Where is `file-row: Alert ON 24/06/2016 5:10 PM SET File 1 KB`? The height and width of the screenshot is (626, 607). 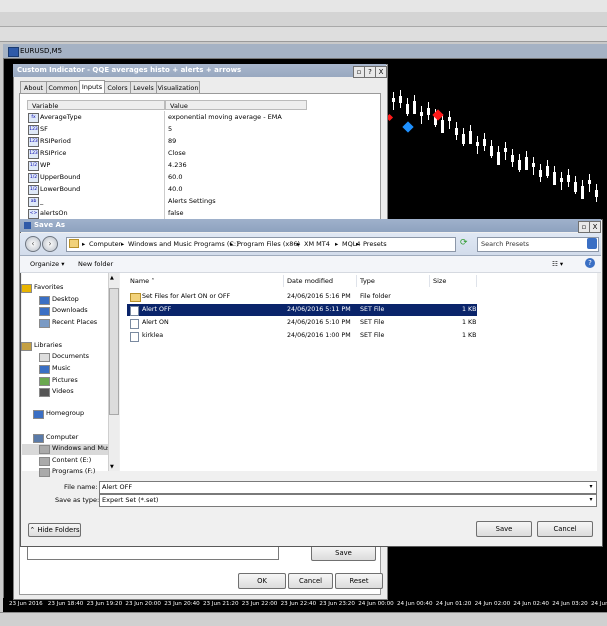 file-row: Alert ON 24/06/2016 5:10 PM SET File 1 KB is located at coordinates (302, 323).